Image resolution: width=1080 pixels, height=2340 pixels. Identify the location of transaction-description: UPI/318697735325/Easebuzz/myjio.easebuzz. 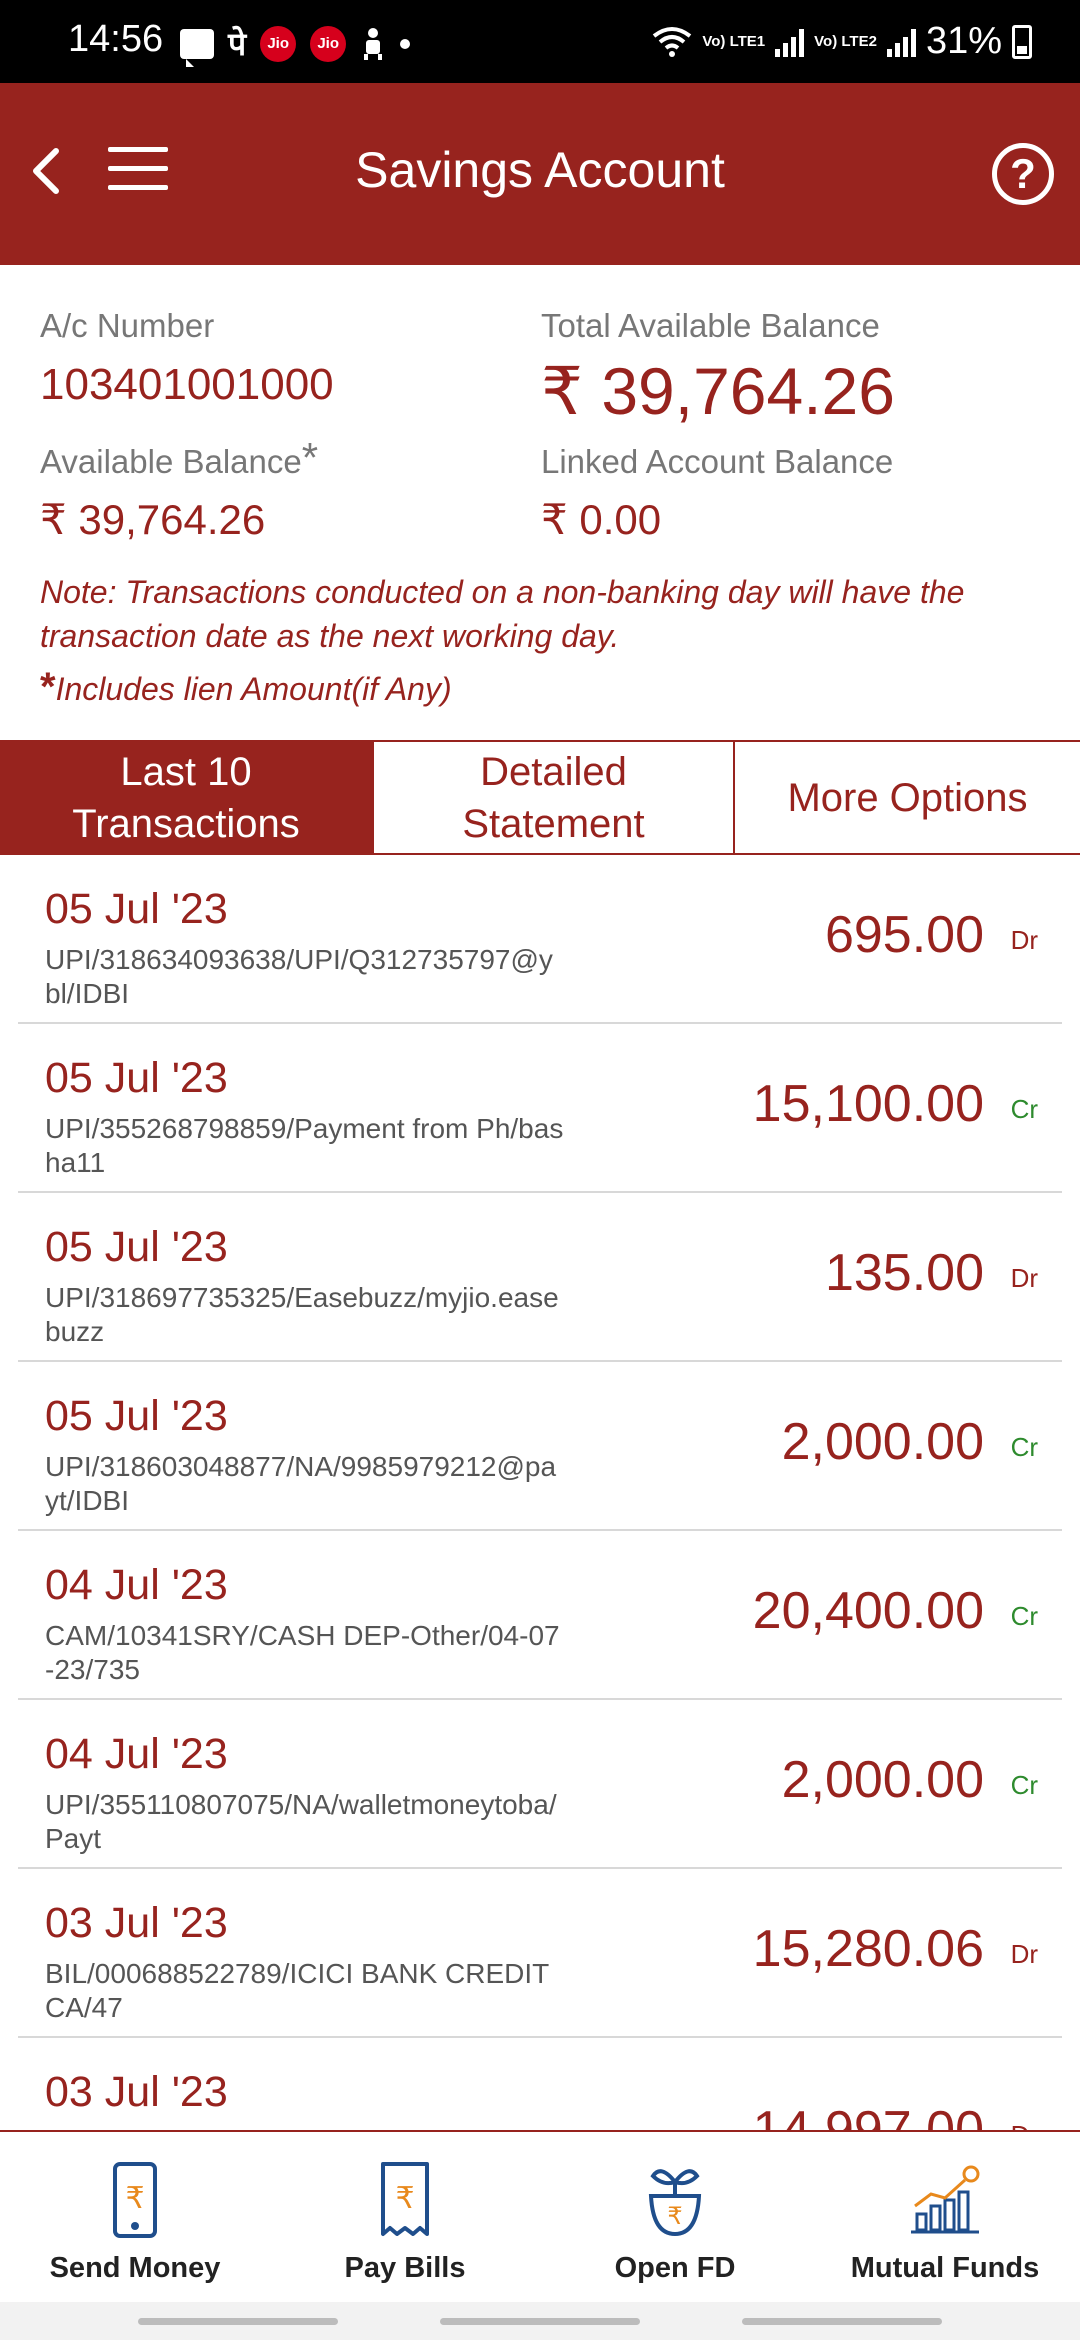
(302, 1314).